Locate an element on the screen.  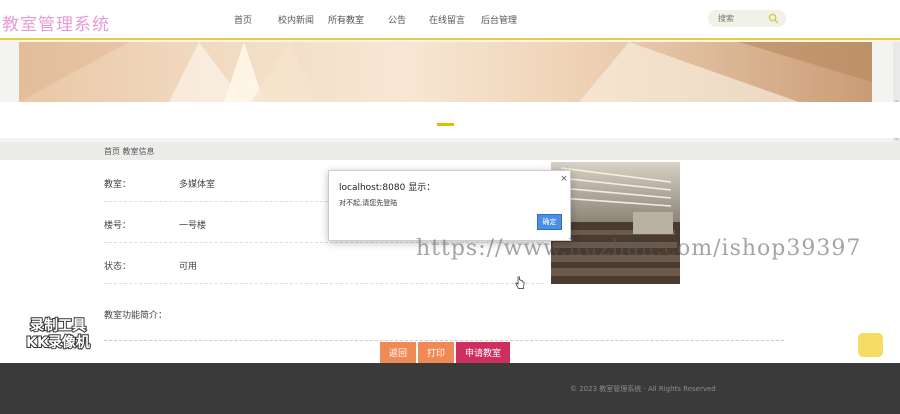
apply-classroom-button: 申请教室 is located at coordinates (483, 352).